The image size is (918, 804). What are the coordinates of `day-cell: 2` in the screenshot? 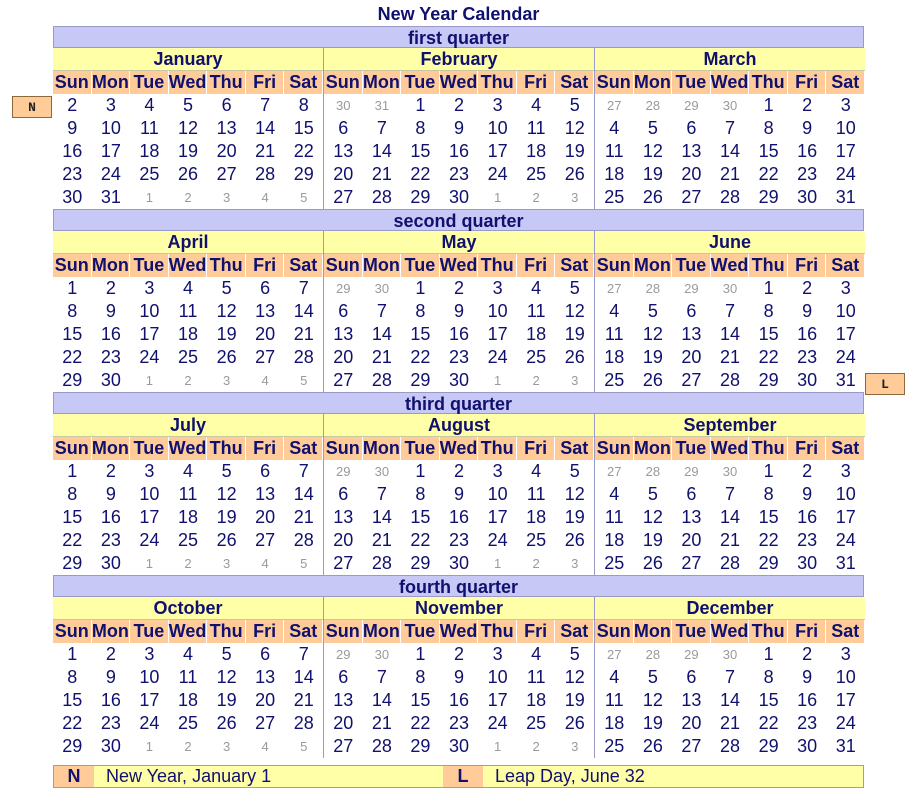 It's located at (111, 654).